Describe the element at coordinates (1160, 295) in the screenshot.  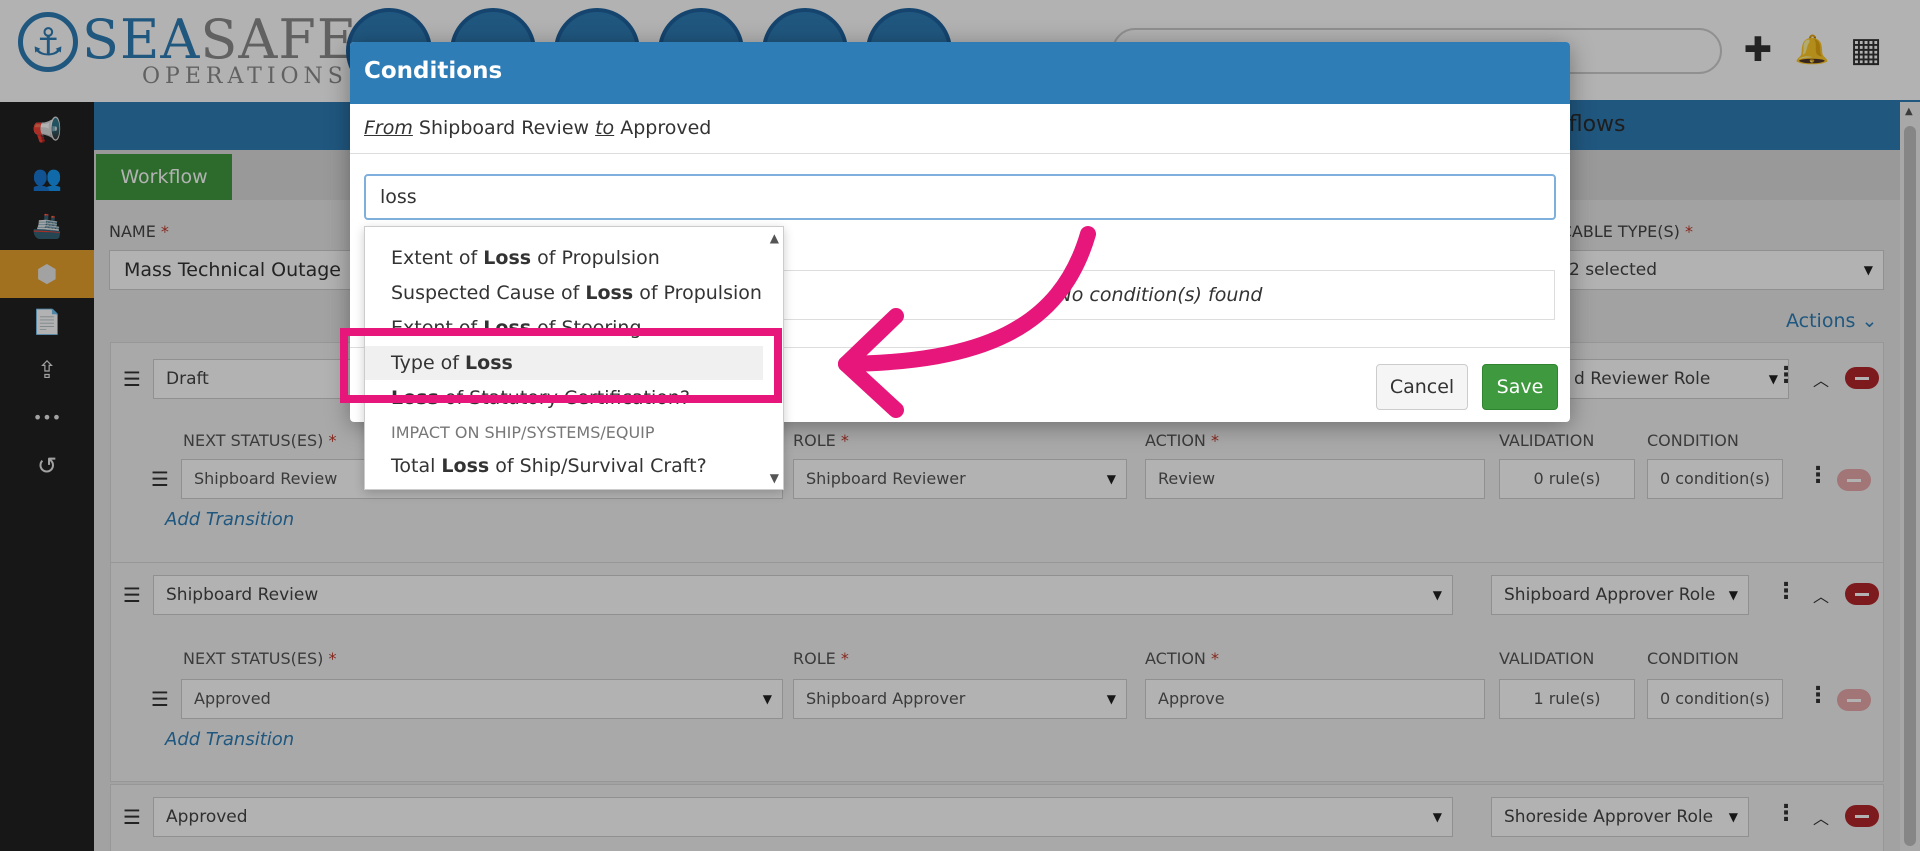
I see `no-conditions-message: No condition(s) found` at that location.